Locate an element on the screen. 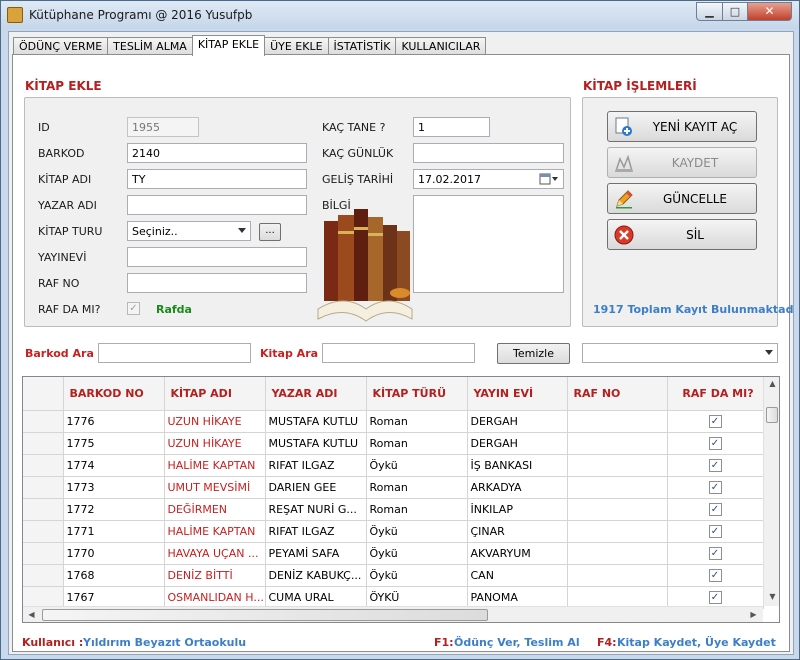 This screenshot has height=660, width=800. gelis-tarihi-picker: 17.02.2017 is located at coordinates (488, 179).